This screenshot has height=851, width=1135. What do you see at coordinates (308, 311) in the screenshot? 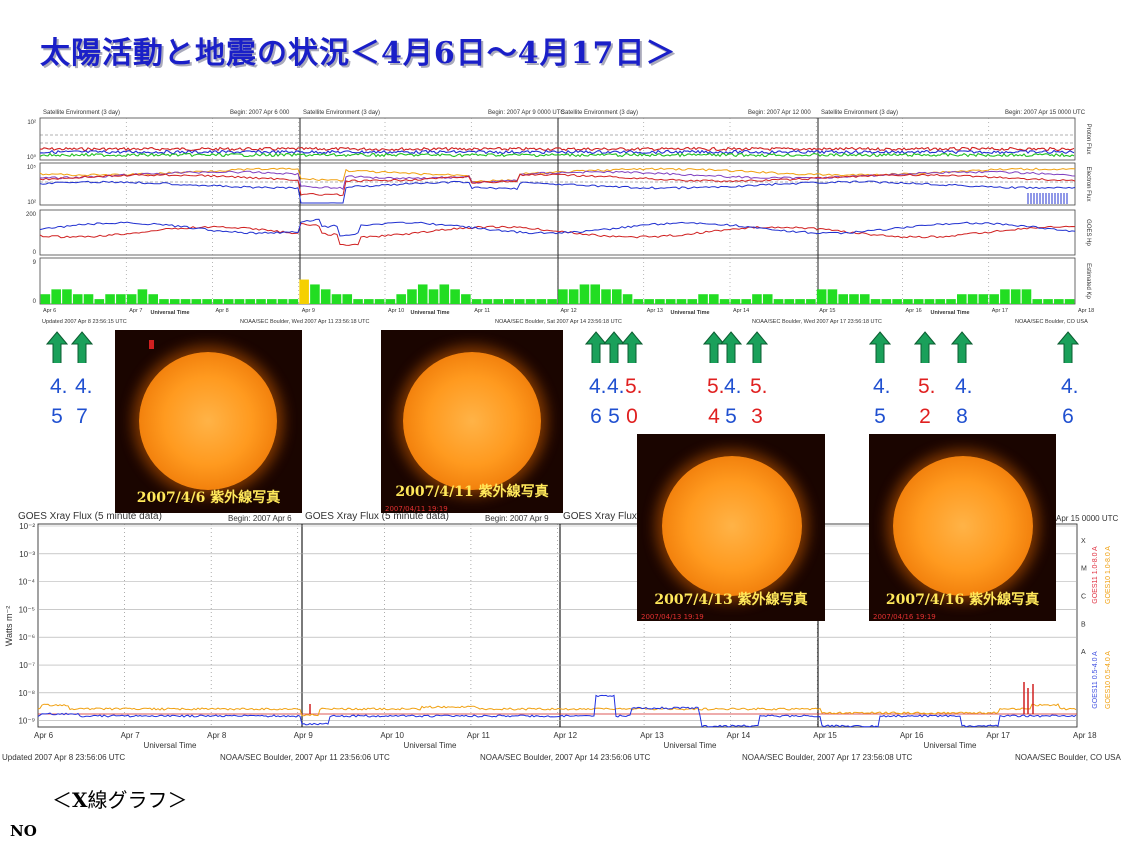
I see `x-tick-label: Apr 9` at bounding box center [308, 311].